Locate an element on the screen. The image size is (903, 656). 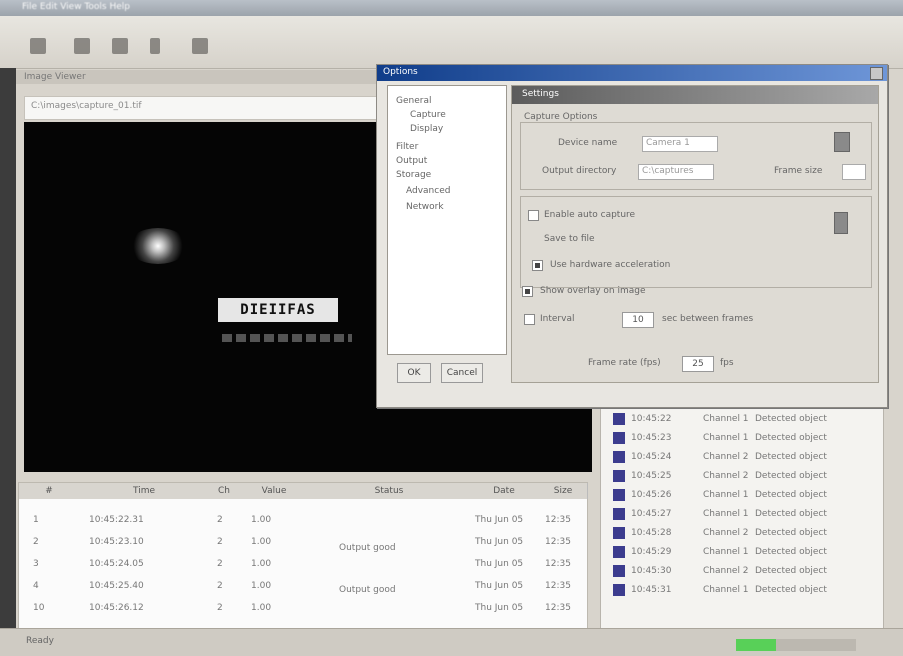
tree-item: Filter is located at coordinates (407, 147).